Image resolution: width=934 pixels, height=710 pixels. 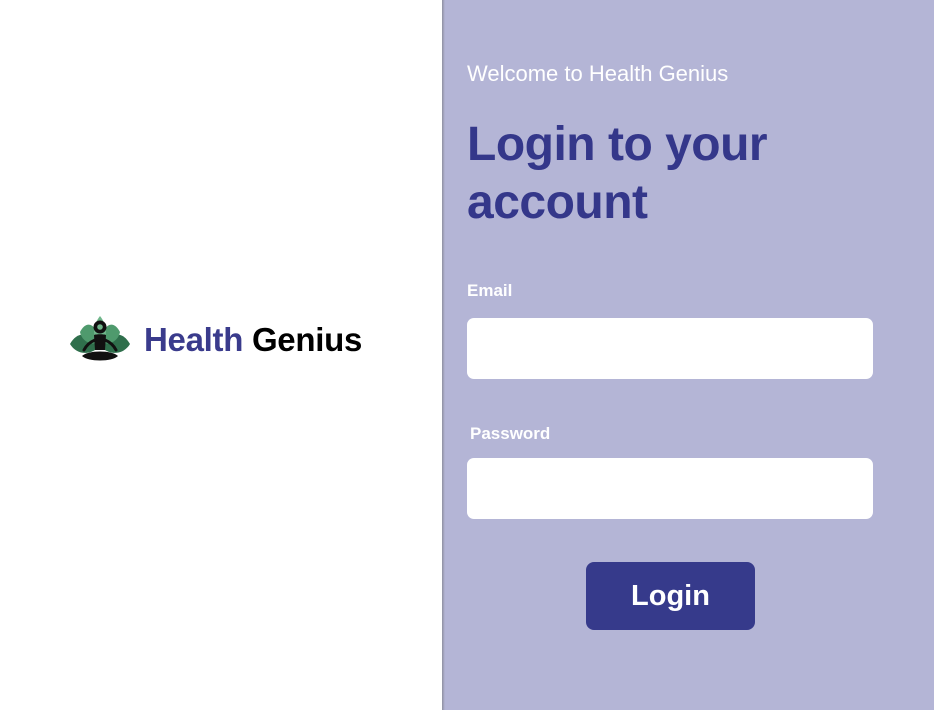 I want to click on password-field, so click(x=670, y=488).